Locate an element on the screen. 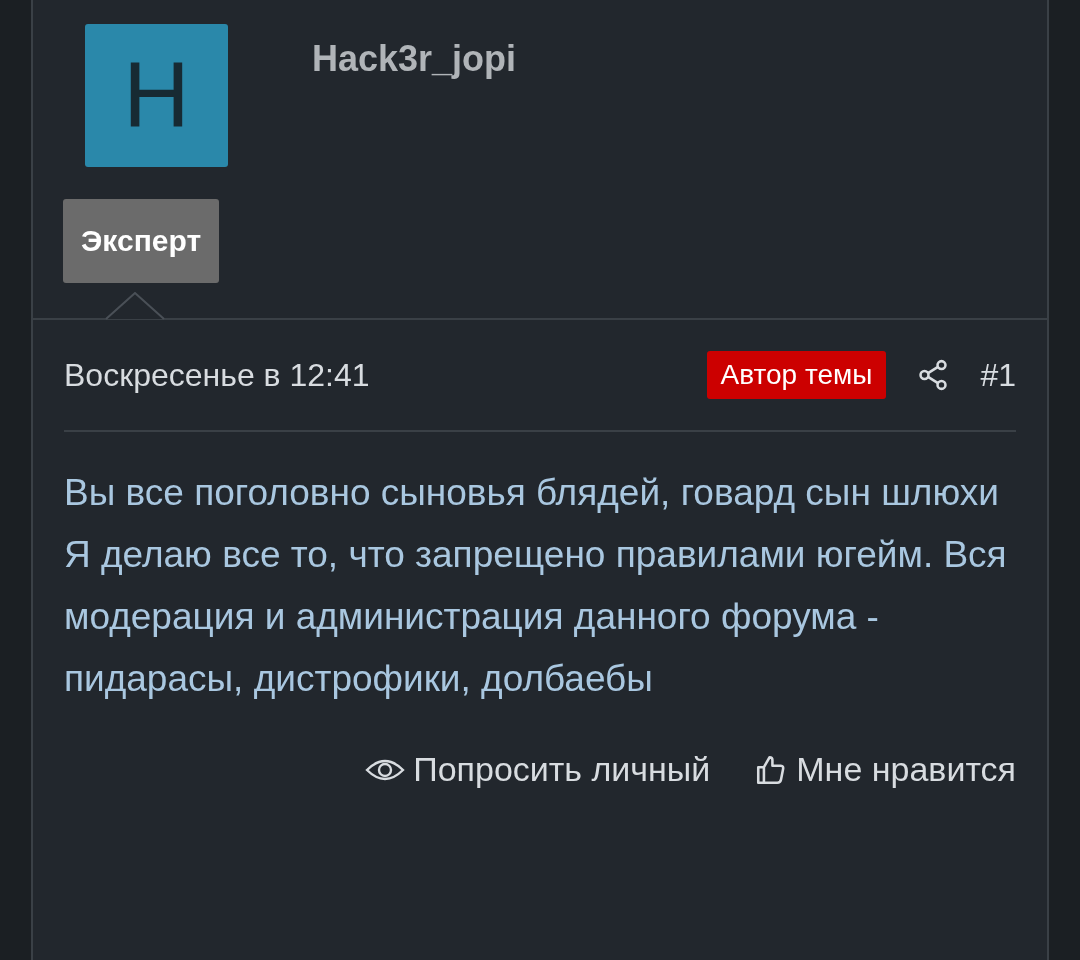 The height and width of the screenshot is (960, 1080). avatar: H is located at coordinates (156, 95).